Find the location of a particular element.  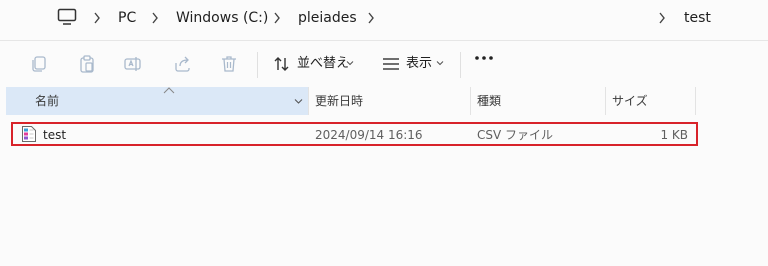

share-icon is located at coordinates (182, 64).